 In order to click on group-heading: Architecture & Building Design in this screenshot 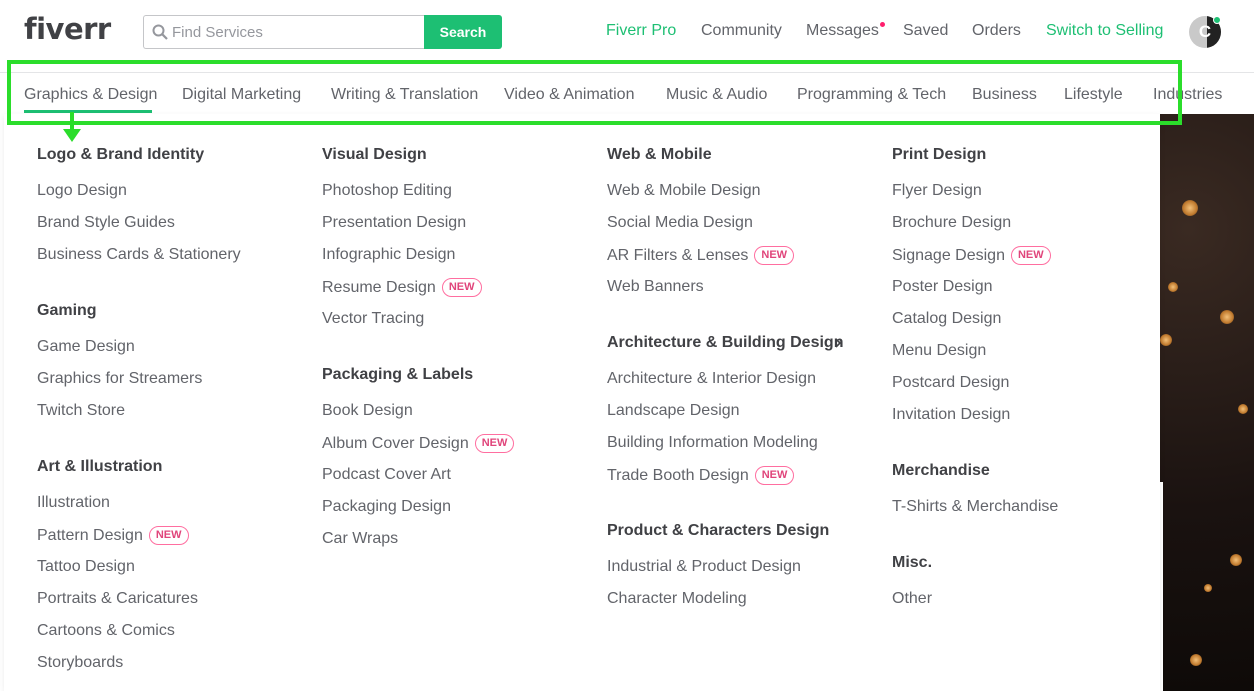, I will do `click(725, 343)`.